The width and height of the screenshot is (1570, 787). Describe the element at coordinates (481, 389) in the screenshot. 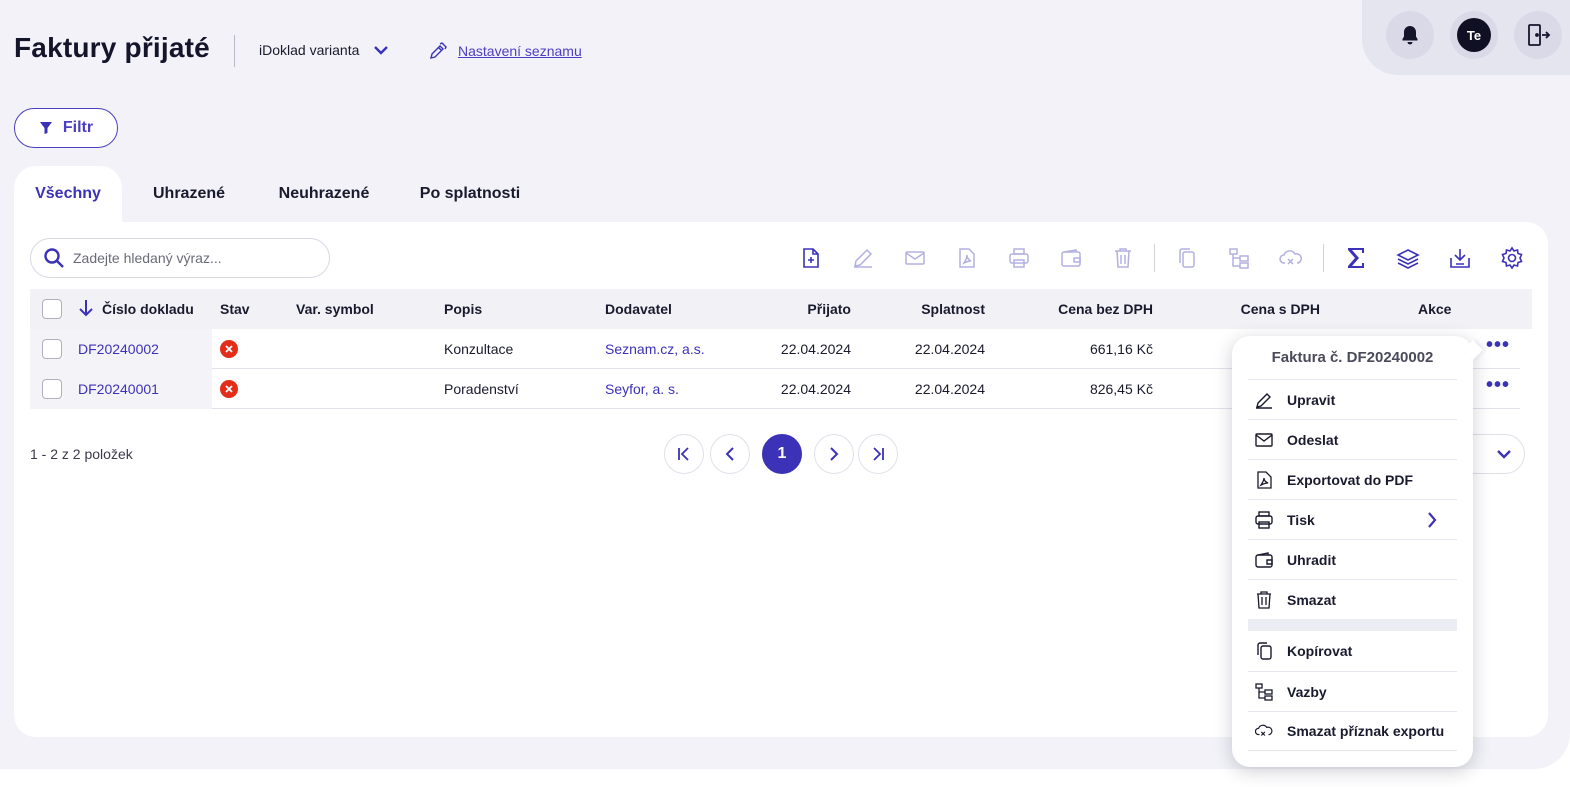

I see `description-cell: Poradenství` at that location.